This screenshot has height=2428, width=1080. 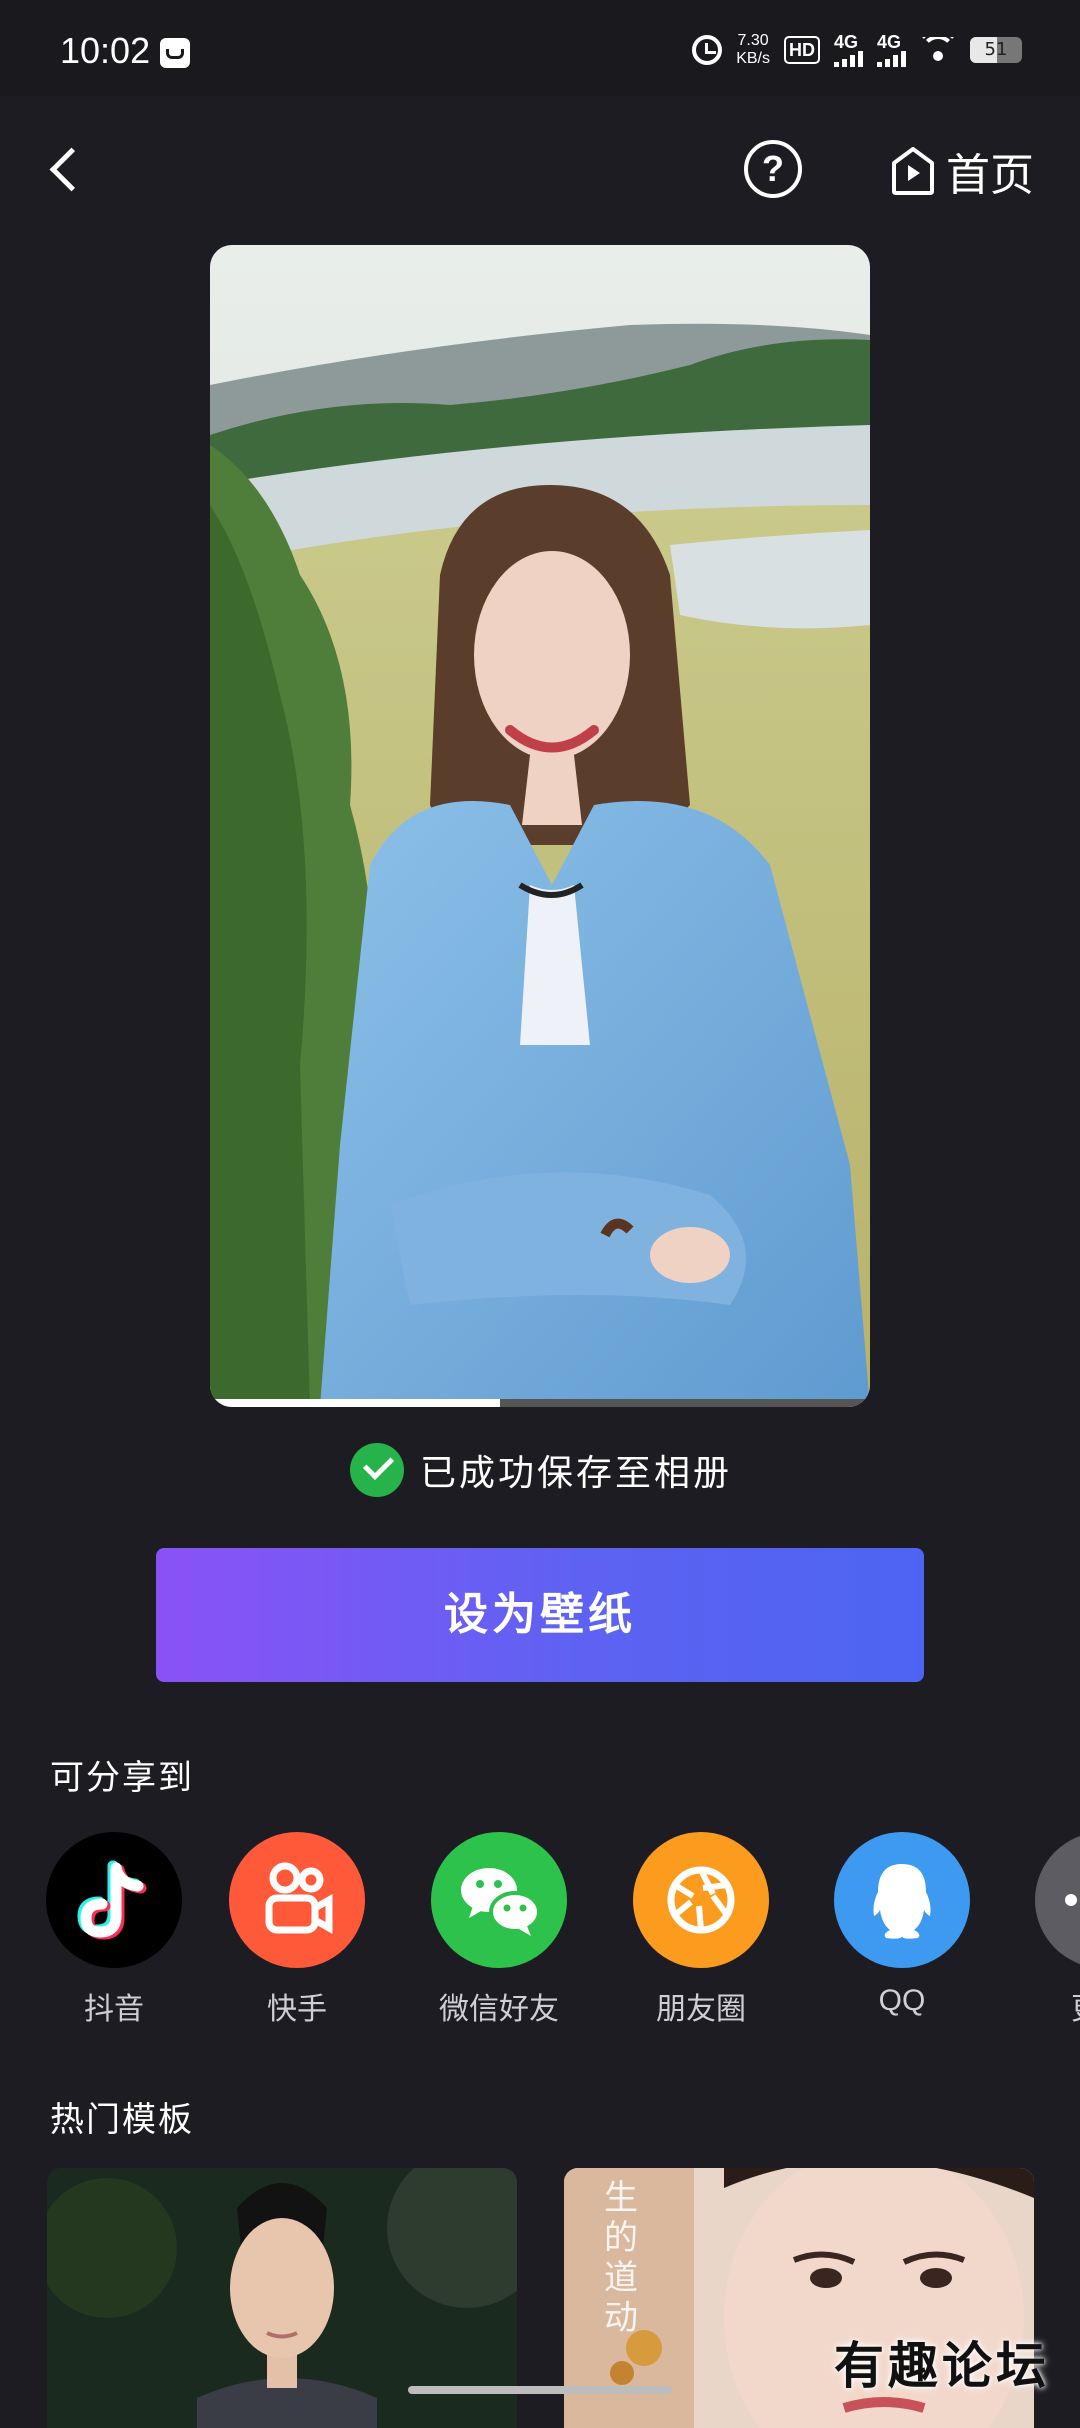 What do you see at coordinates (105, 50) in the screenshot?
I see `status-time: 10:02` at bounding box center [105, 50].